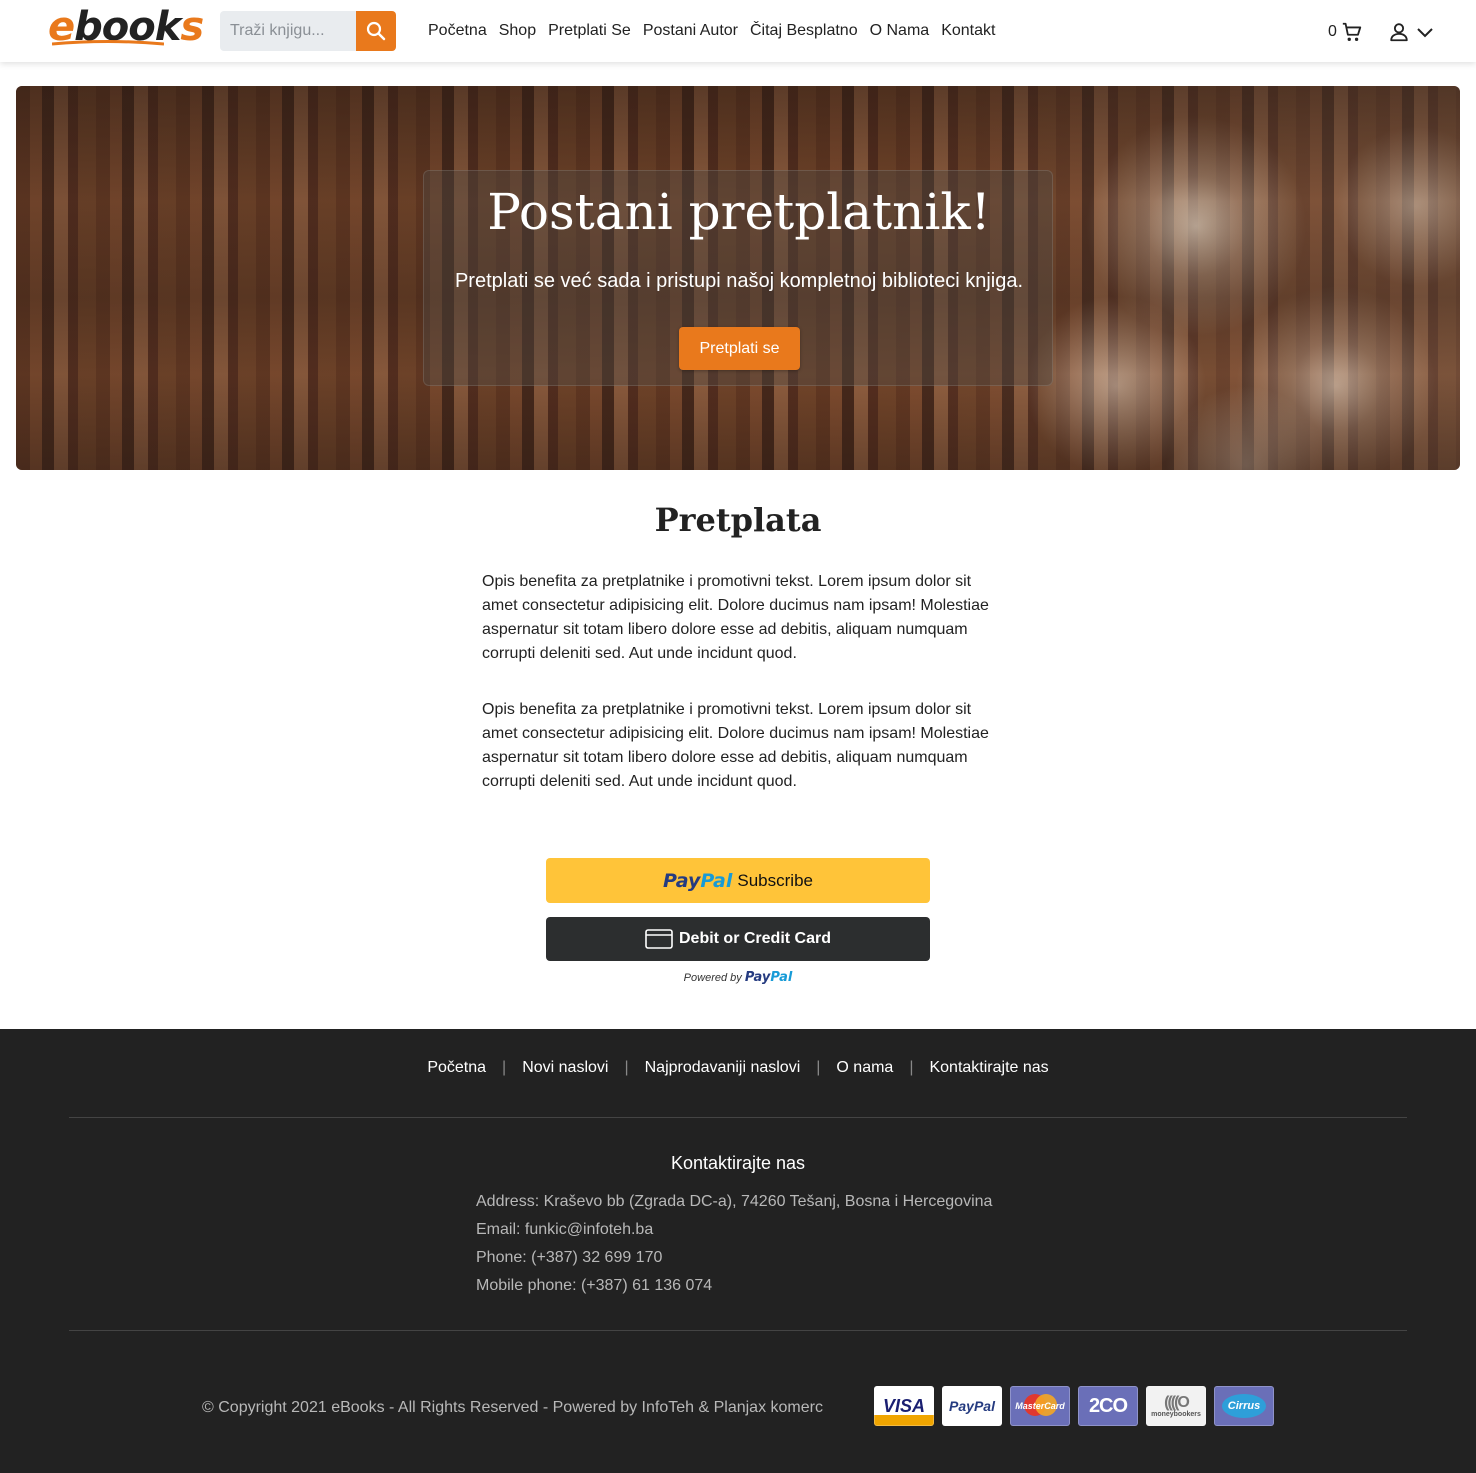 This screenshot has height=1473, width=1476. I want to click on footer-mobile: Mobile phone: (+387) 61 136 074, so click(594, 1285).